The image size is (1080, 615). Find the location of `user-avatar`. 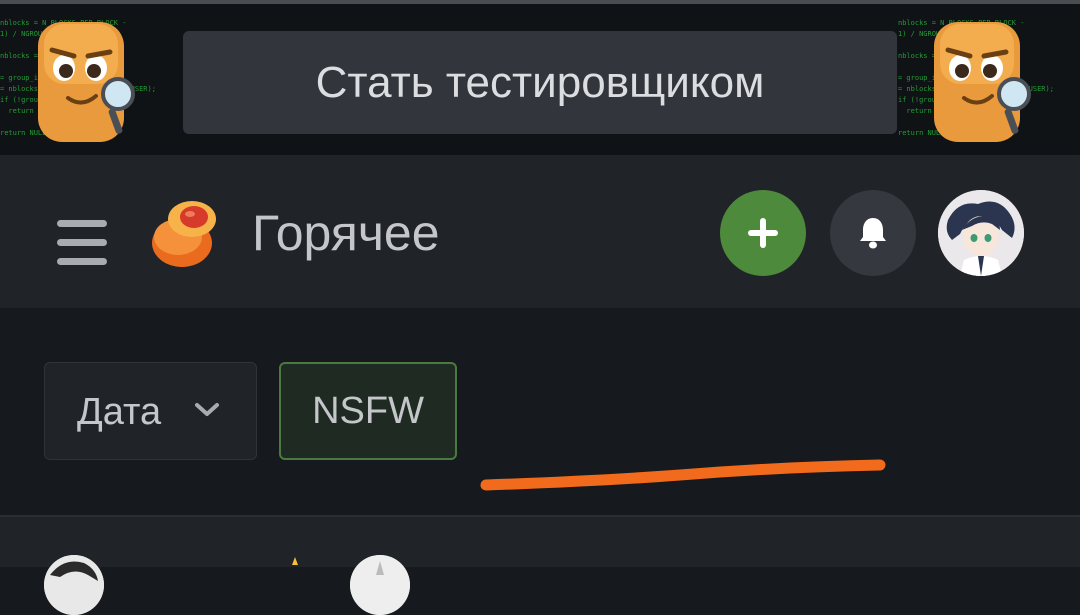

user-avatar is located at coordinates (981, 233).